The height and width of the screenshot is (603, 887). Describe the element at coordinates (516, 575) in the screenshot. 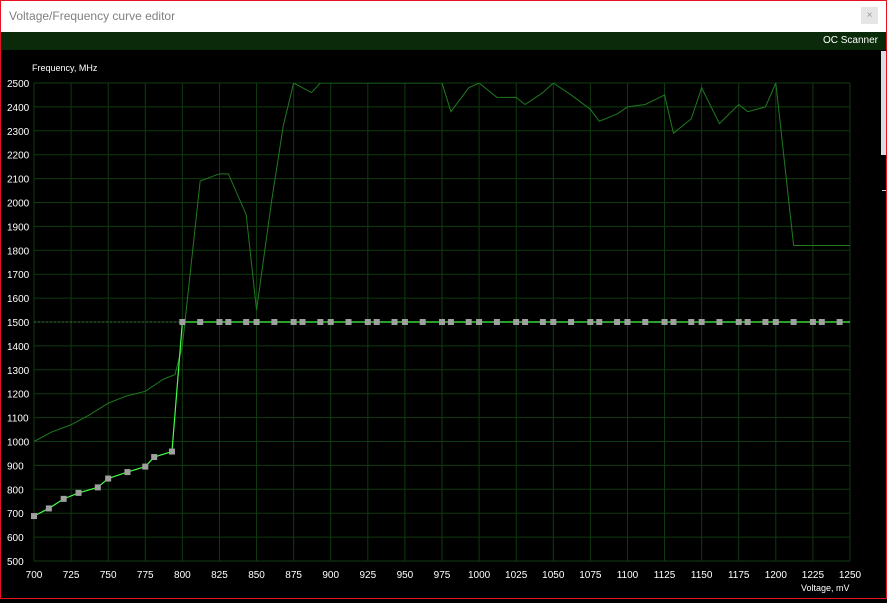

I see `x-tick-label: 1025` at that location.